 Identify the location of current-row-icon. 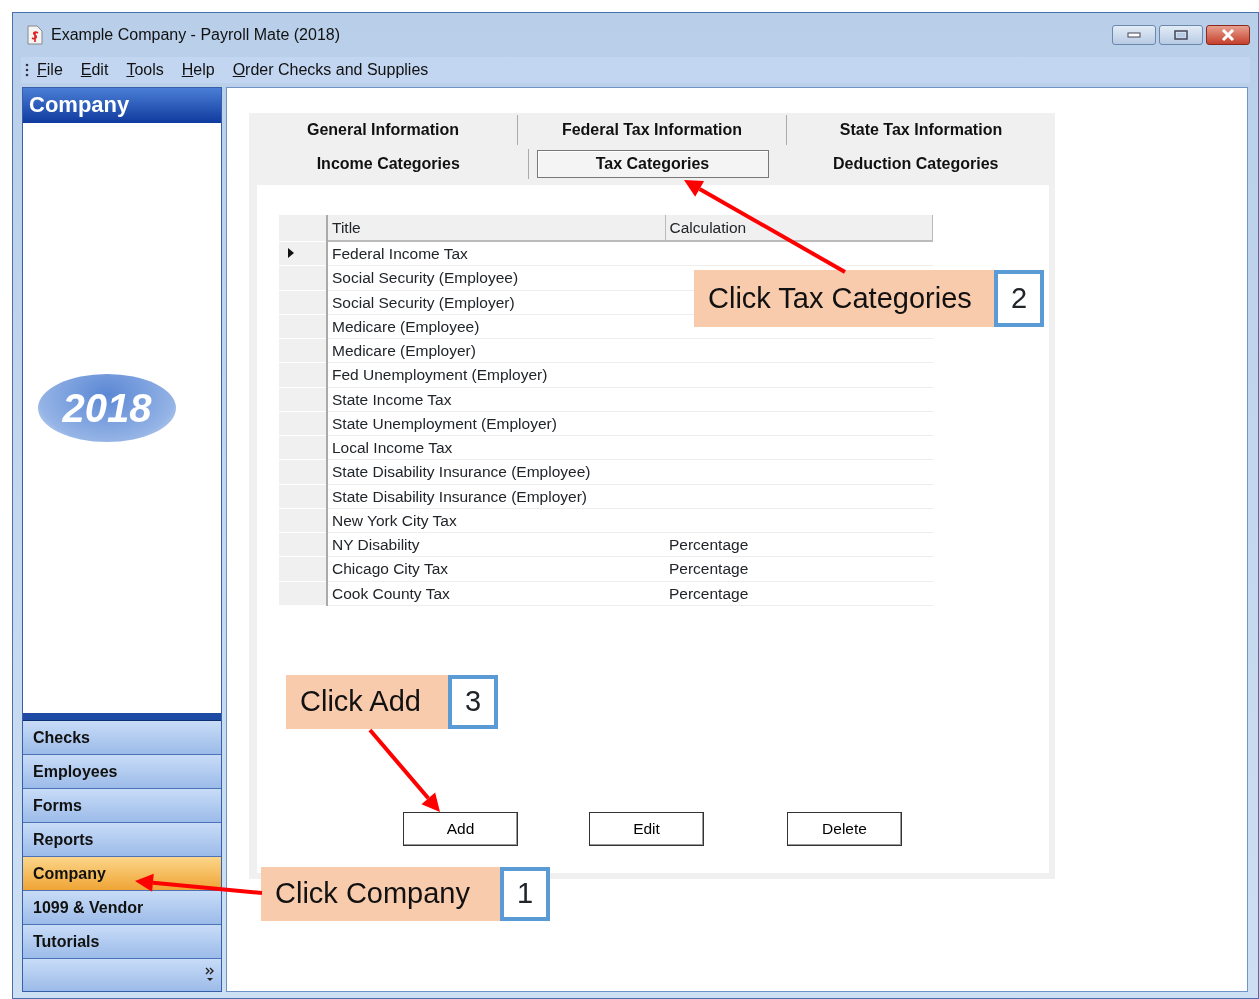
(291, 253).